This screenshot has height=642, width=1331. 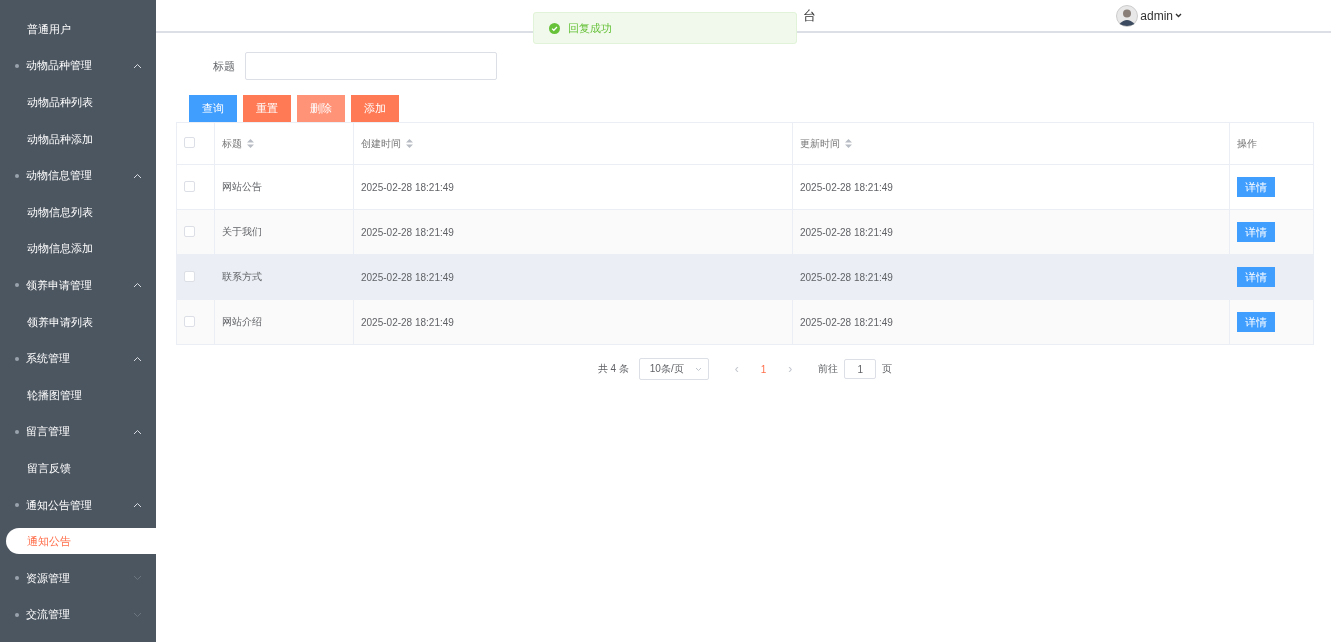 I want to click on column-header: 创建时间, so click(x=381, y=143).